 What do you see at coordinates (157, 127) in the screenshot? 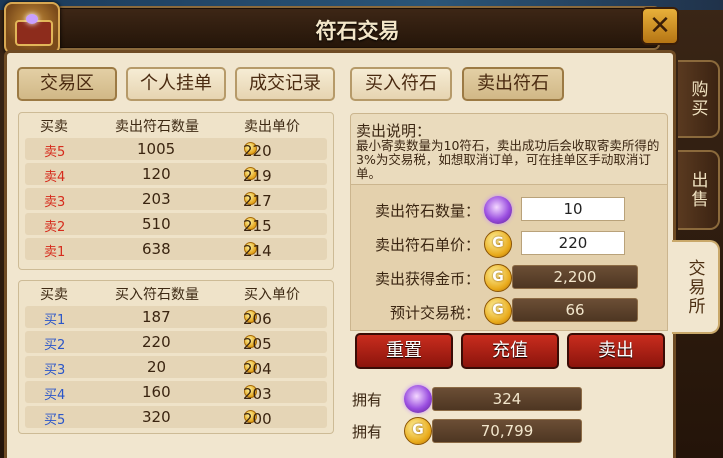
I see `header-quantity: 卖出符石数量` at bounding box center [157, 127].